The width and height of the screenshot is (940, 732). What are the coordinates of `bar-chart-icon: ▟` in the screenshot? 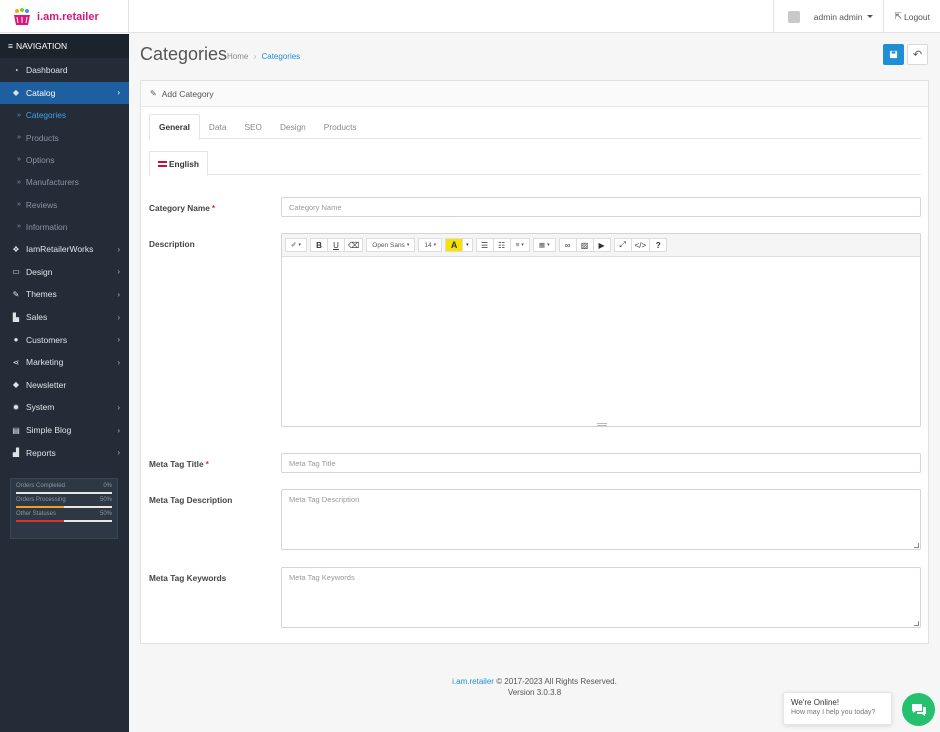 It's located at (16, 453).